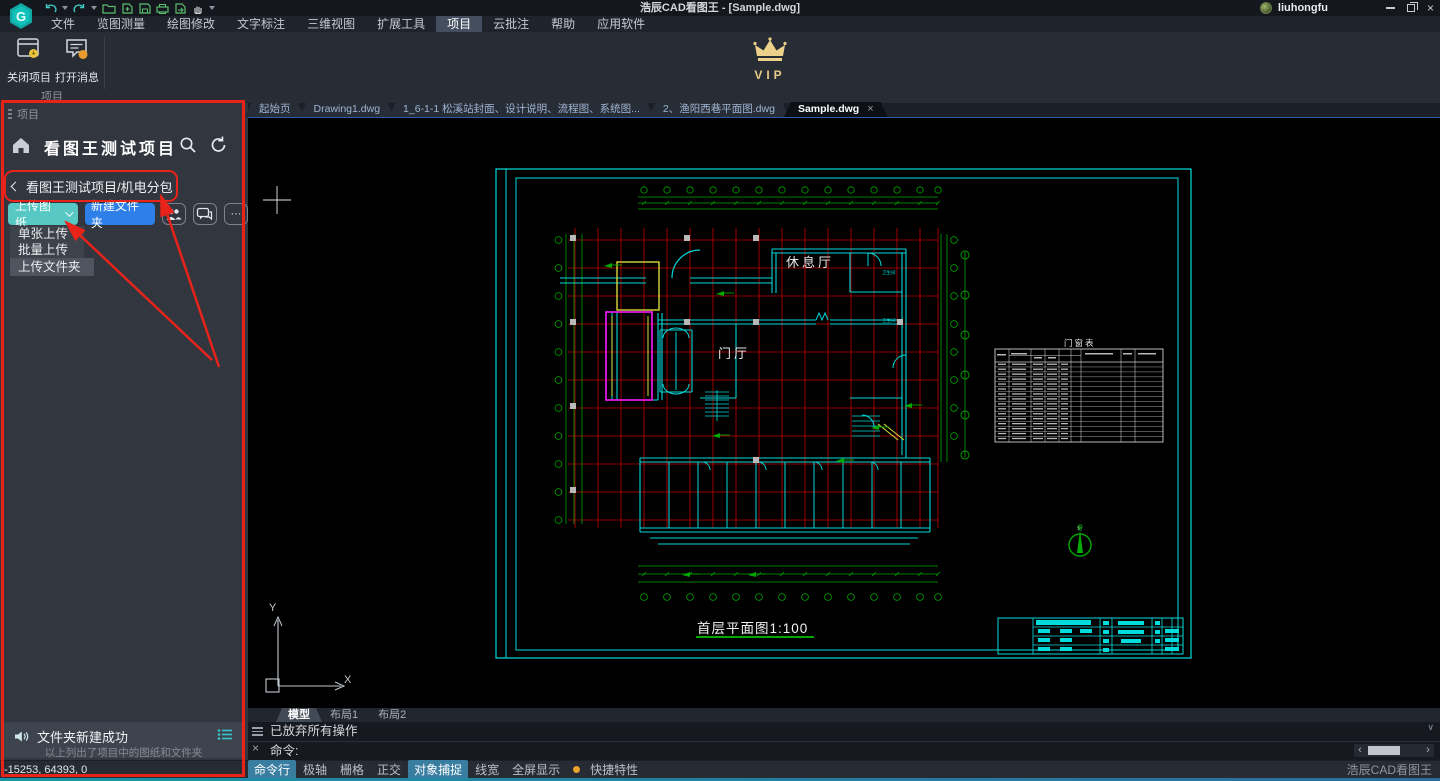  I want to click on command-close-icon: ×, so click(259, 748).